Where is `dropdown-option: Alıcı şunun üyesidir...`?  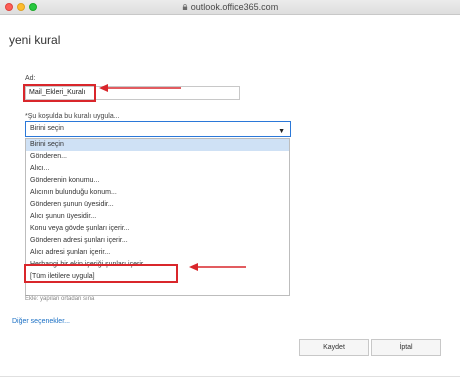
dropdown-option: Alıcı şunun üyesidir... is located at coordinates (157, 217).